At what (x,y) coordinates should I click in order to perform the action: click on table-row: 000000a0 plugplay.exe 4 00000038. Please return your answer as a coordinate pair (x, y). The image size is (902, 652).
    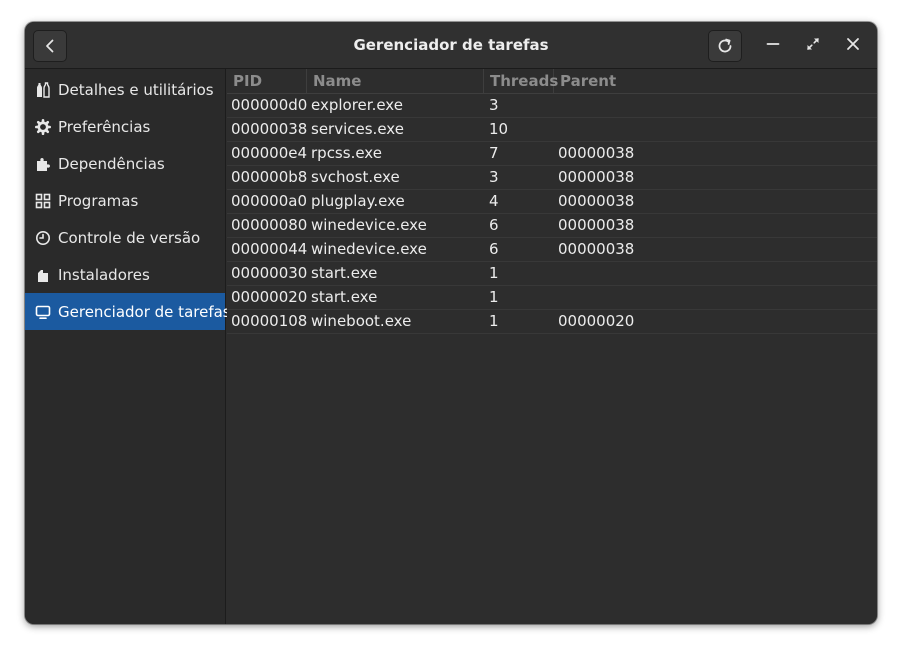
    Looking at the image, I should click on (552, 202).